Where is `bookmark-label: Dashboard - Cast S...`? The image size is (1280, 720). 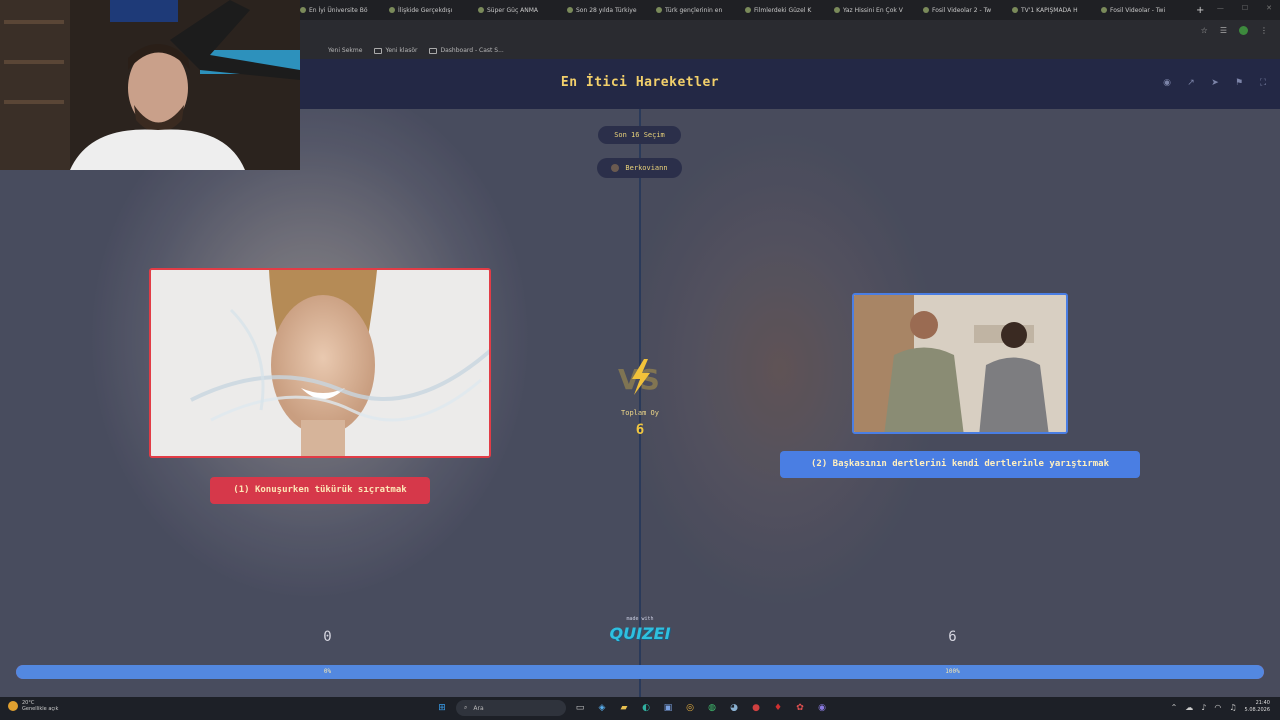
bookmark-label: Dashboard - Cast S... is located at coordinates (472, 50).